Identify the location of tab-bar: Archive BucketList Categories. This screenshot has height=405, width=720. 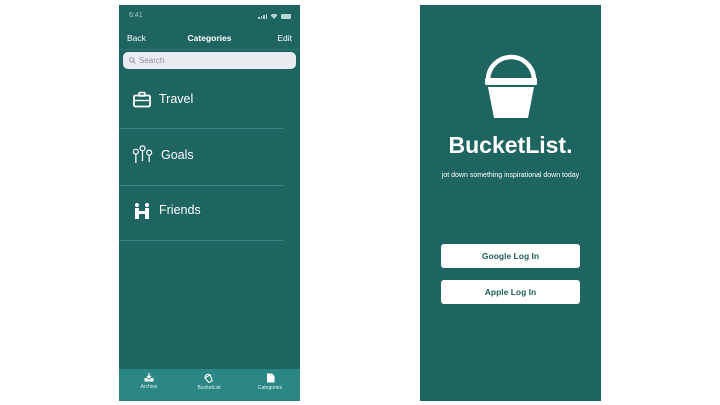
(209, 385).